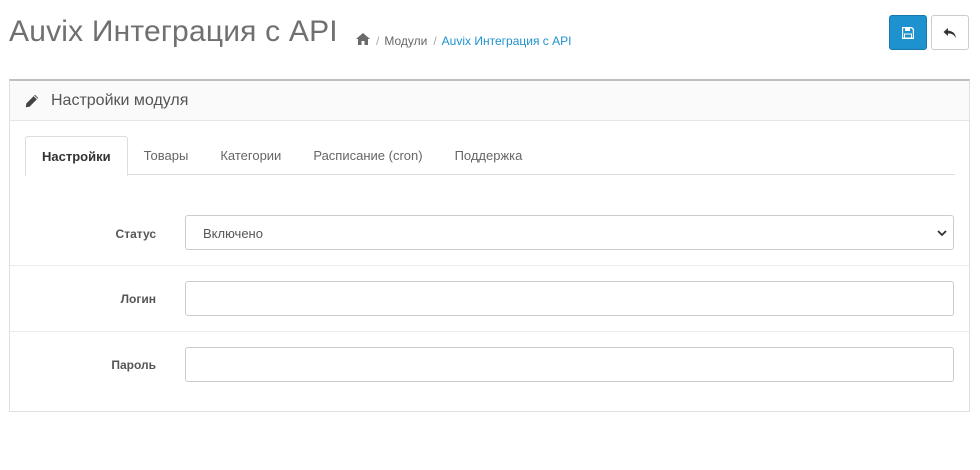  I want to click on pencil-icon, so click(32, 100).